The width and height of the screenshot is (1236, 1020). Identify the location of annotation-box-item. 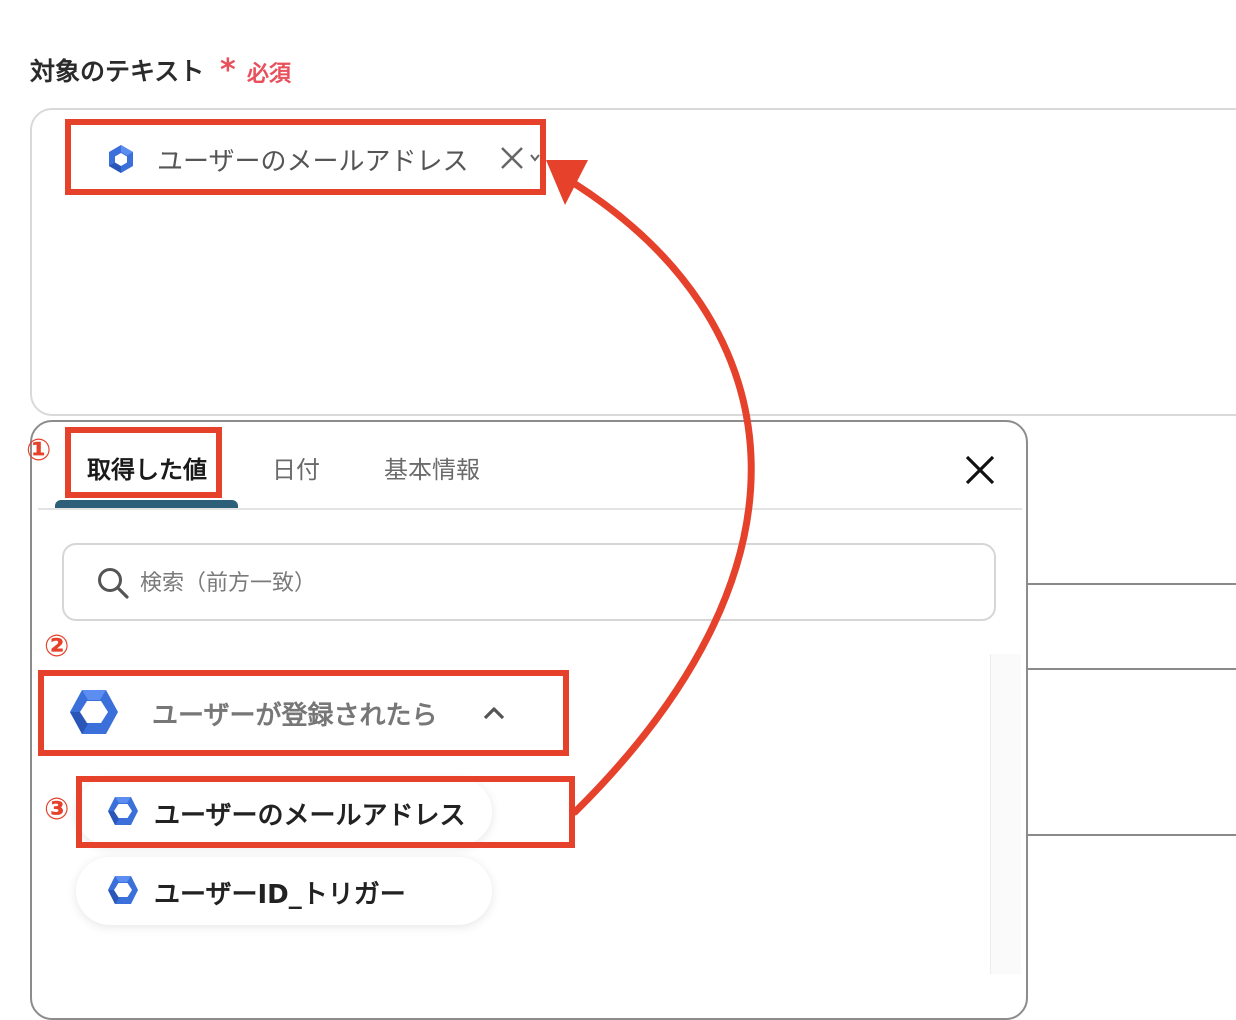
(325, 812).